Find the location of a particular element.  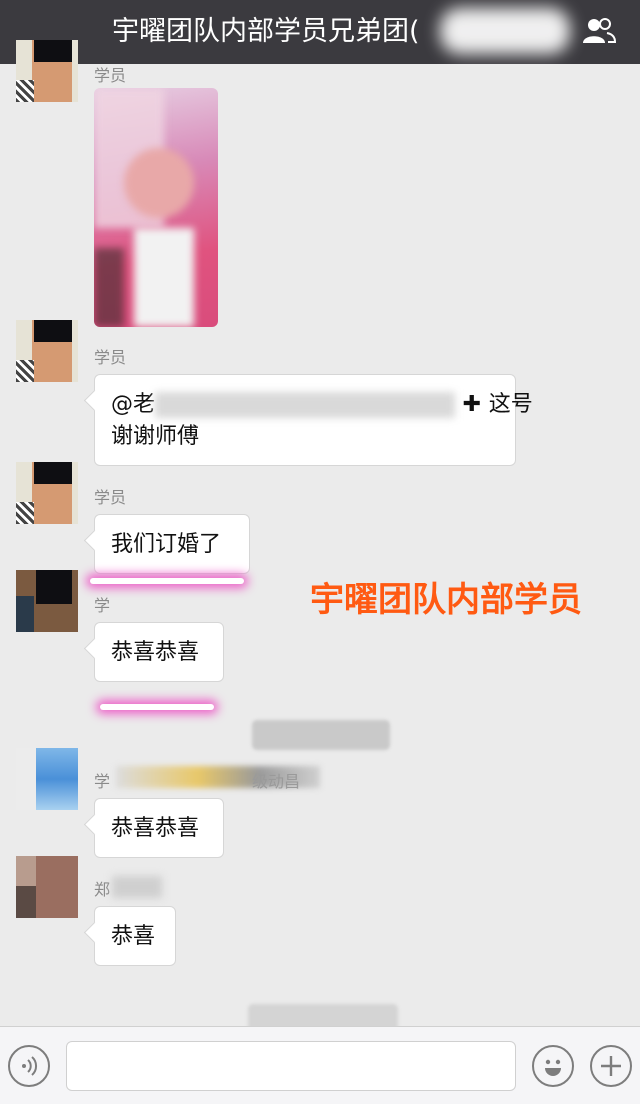

redacted-sender is located at coordinates (137, 887).